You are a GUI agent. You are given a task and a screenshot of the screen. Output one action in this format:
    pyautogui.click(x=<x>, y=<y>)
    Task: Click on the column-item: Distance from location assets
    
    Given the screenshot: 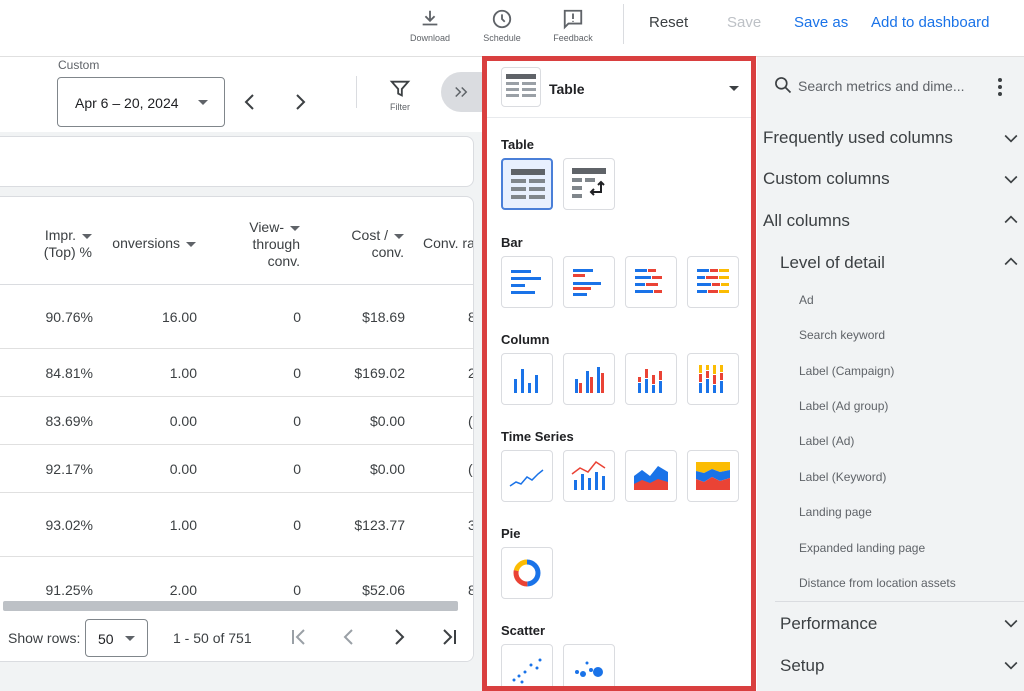 What is the action you would take?
    pyautogui.click(x=877, y=583)
    